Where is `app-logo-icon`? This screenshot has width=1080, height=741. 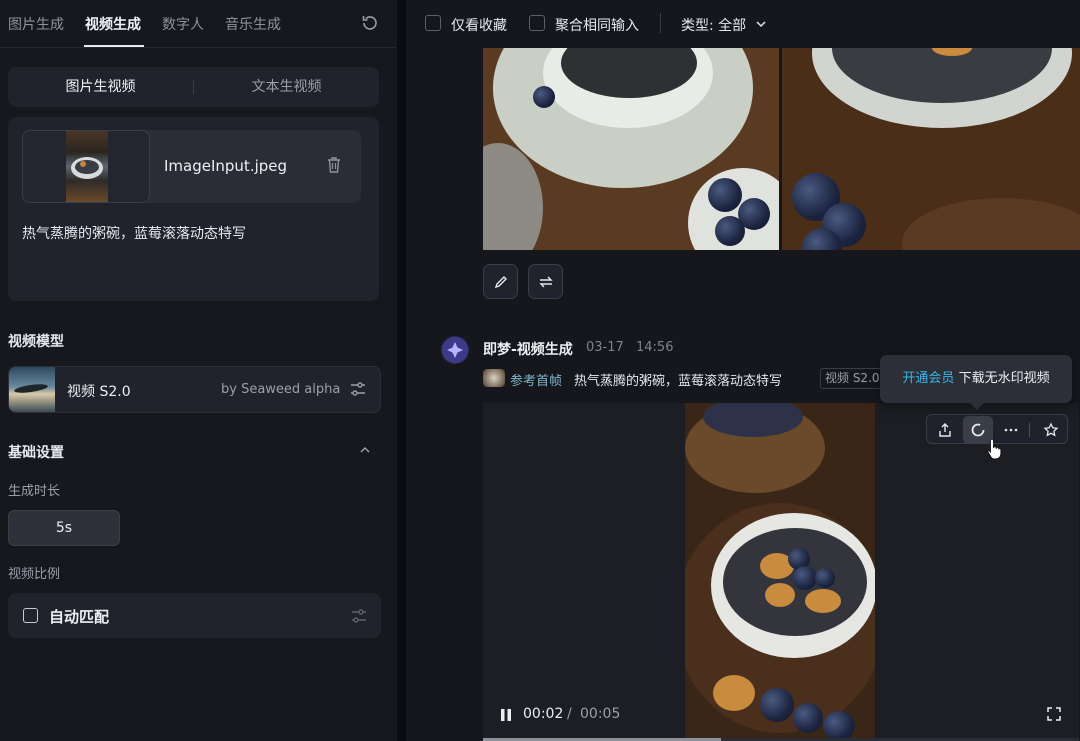
app-logo-icon is located at coordinates (455, 350).